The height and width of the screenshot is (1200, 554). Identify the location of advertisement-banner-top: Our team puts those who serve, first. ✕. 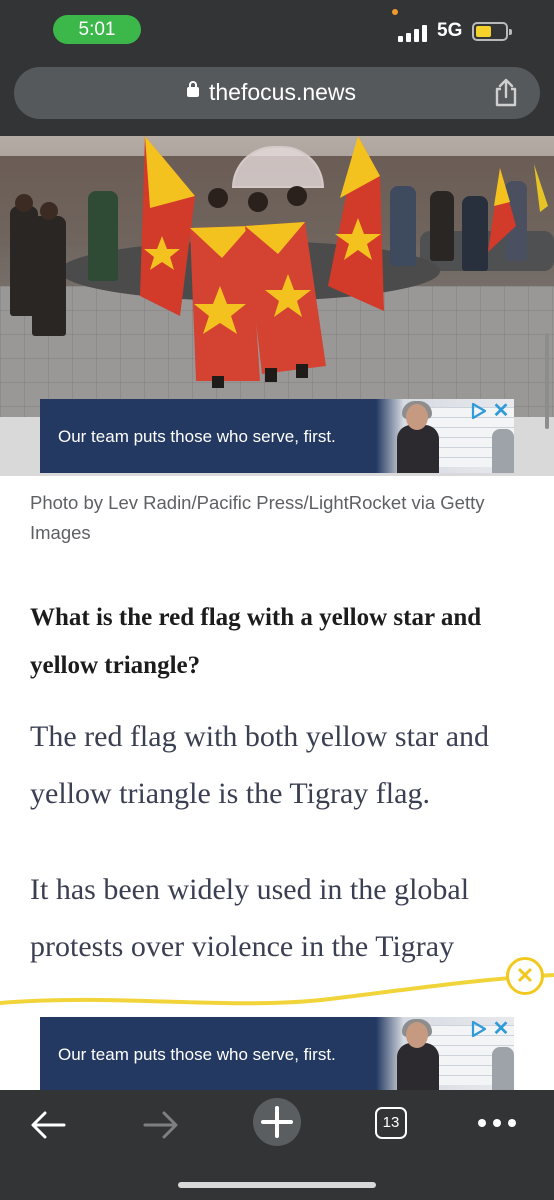
(277, 436).